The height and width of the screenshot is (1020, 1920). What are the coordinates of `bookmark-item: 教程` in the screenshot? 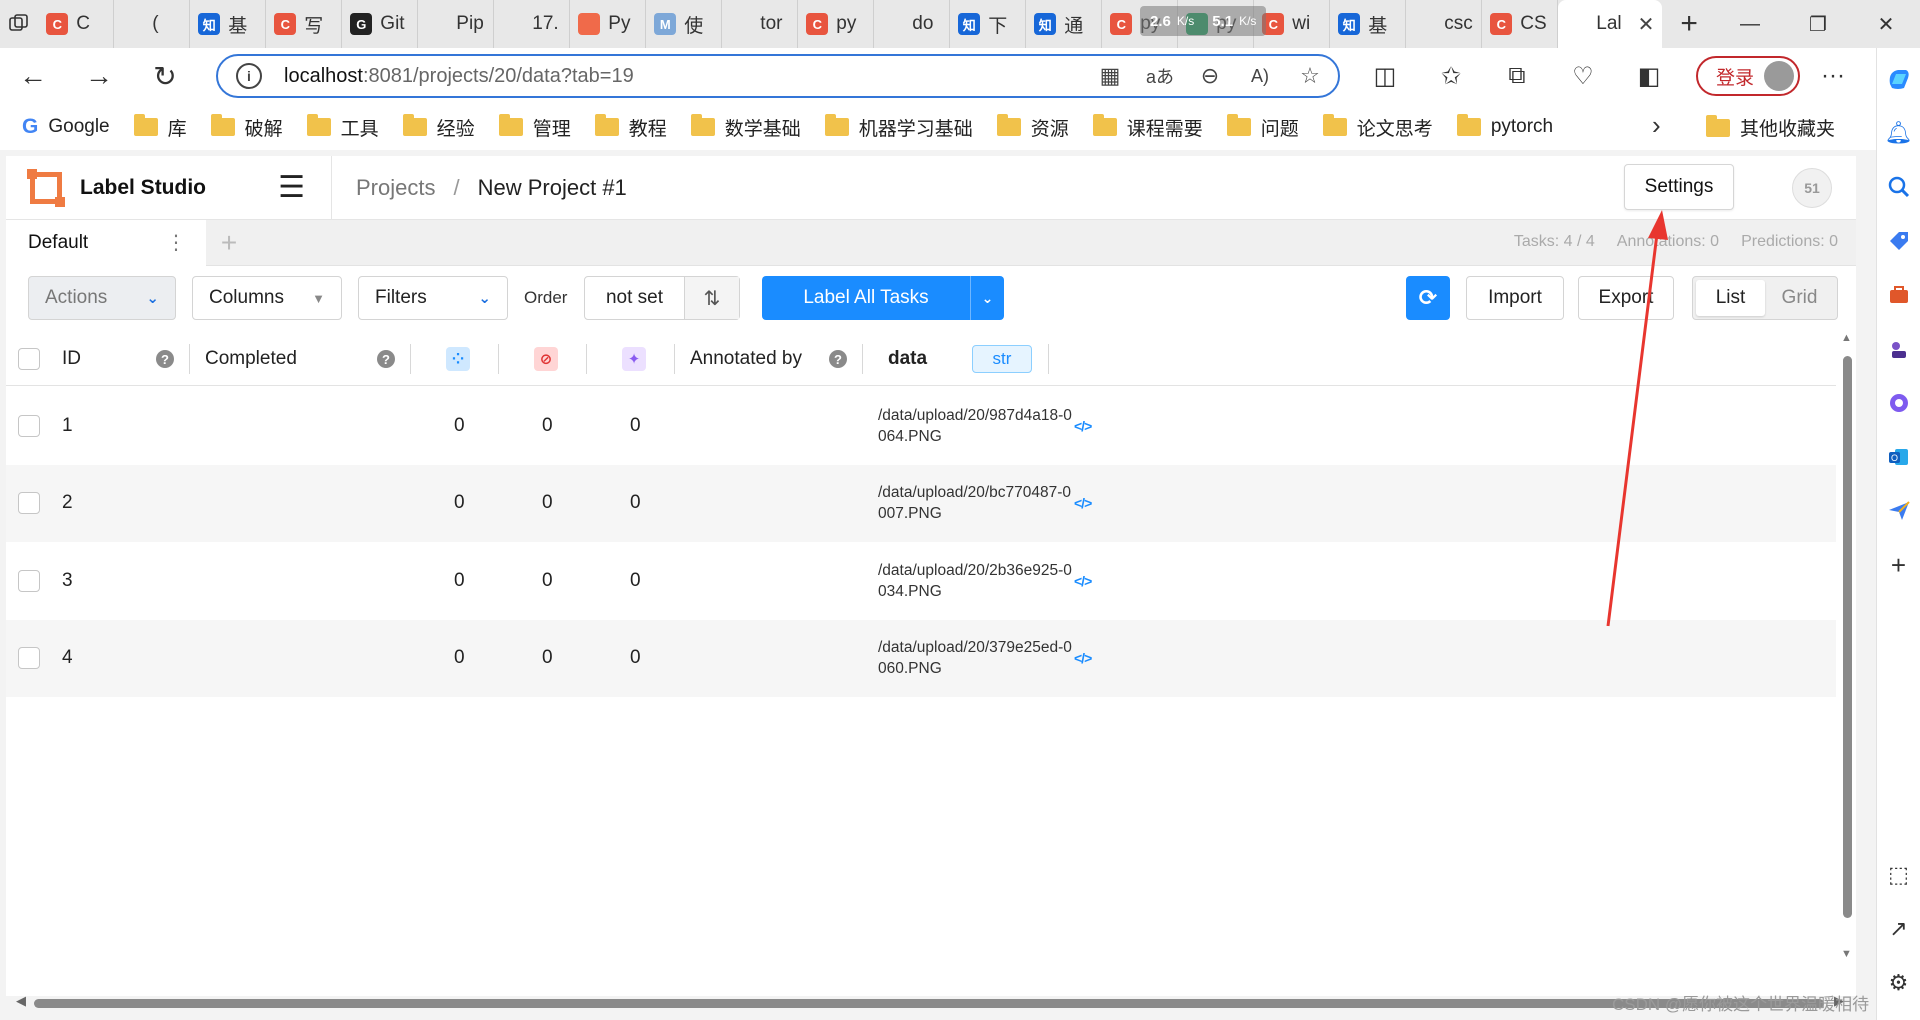 It's located at (630, 127).